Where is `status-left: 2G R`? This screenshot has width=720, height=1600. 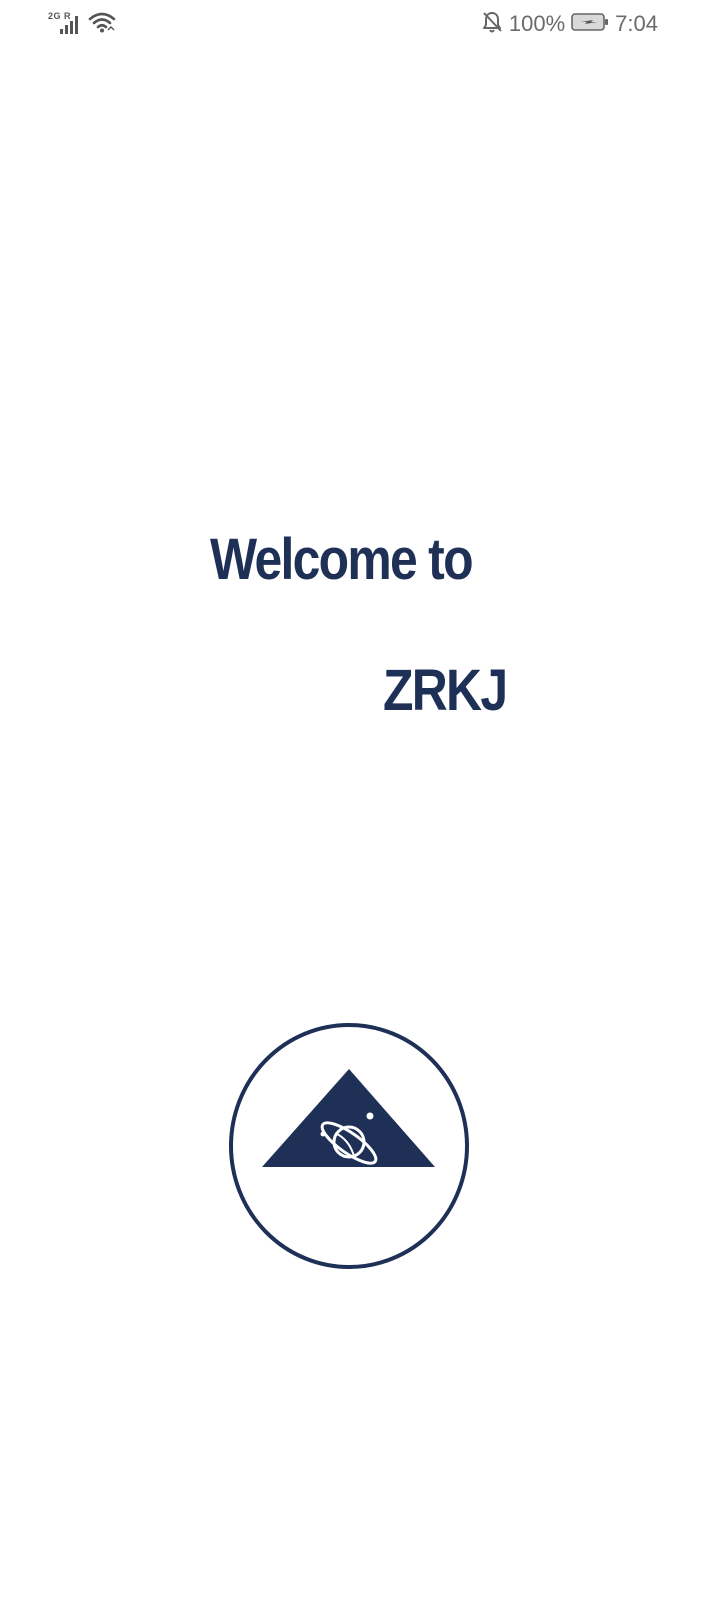
status-left: 2G R is located at coordinates (82, 24).